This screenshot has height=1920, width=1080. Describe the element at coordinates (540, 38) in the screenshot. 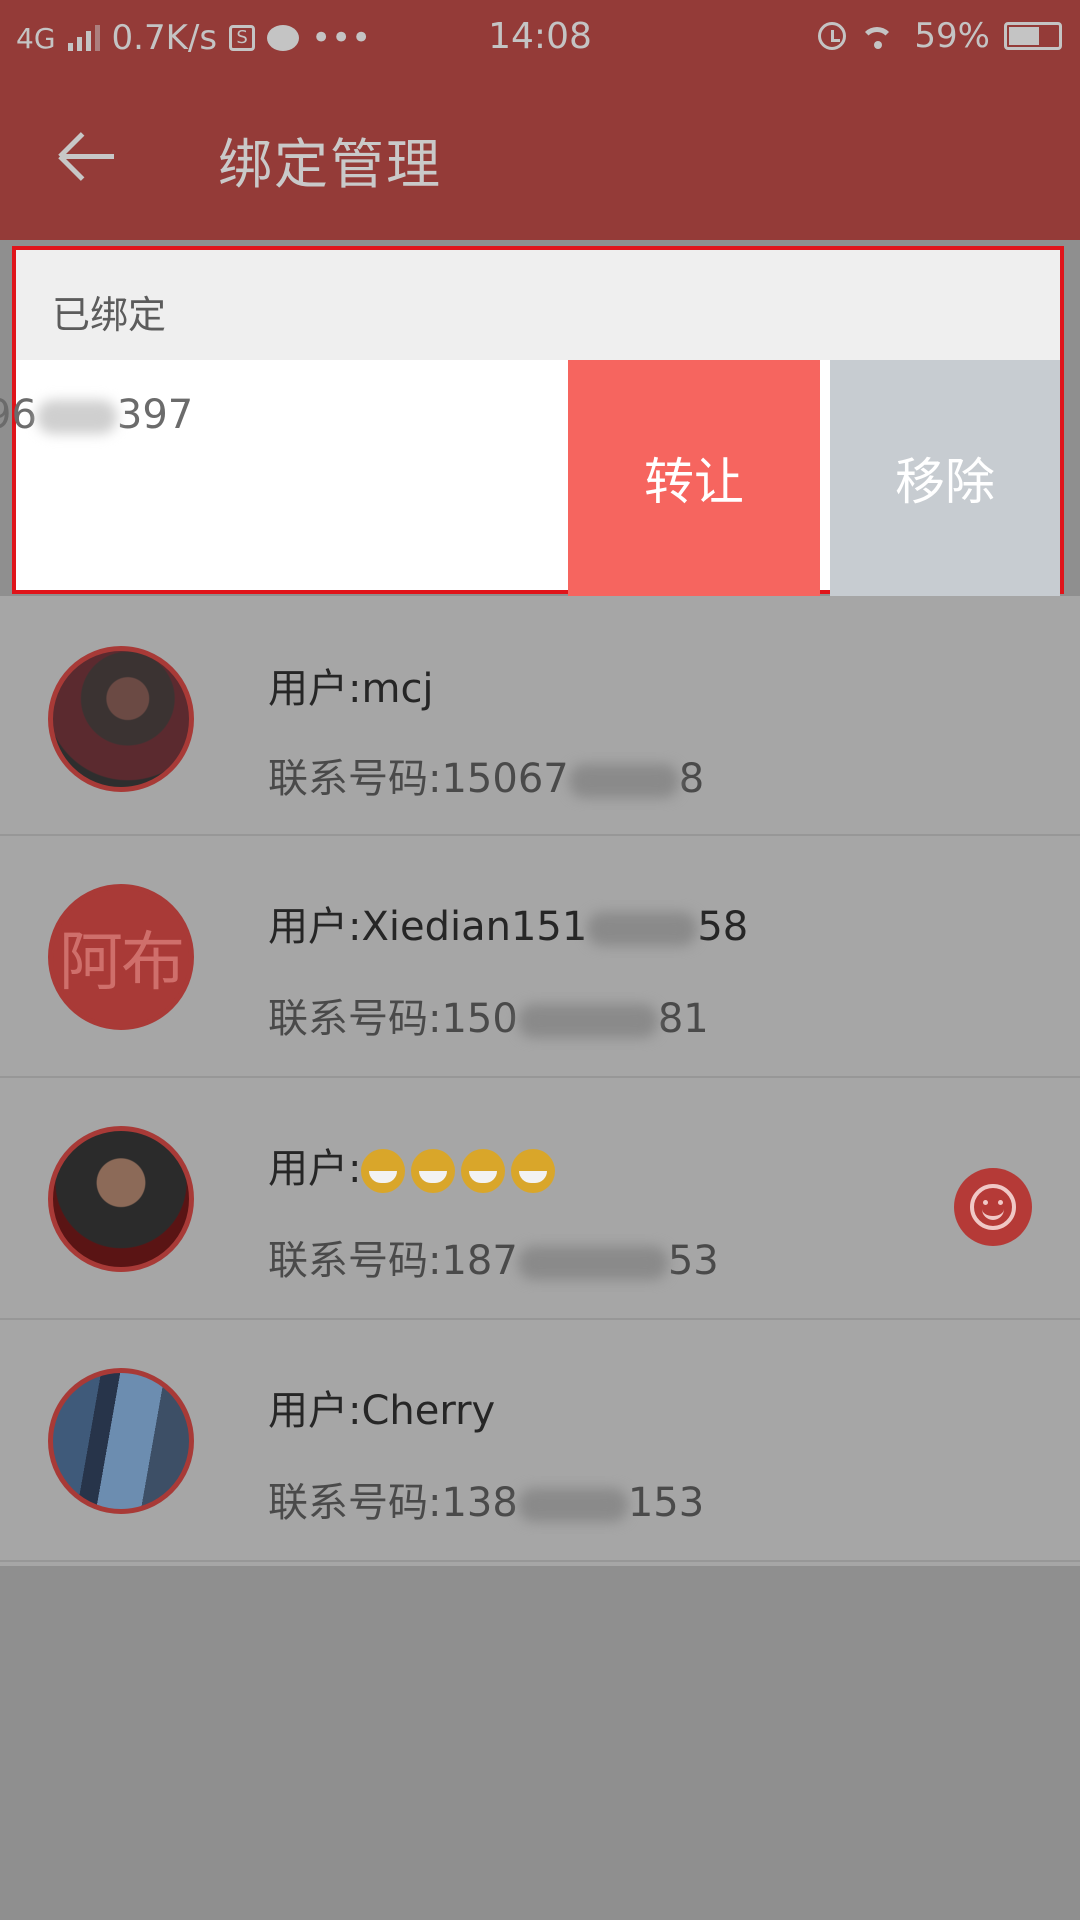

I see `status-bar: 4G 0.7K/s S ••• 14:08 59%` at that location.